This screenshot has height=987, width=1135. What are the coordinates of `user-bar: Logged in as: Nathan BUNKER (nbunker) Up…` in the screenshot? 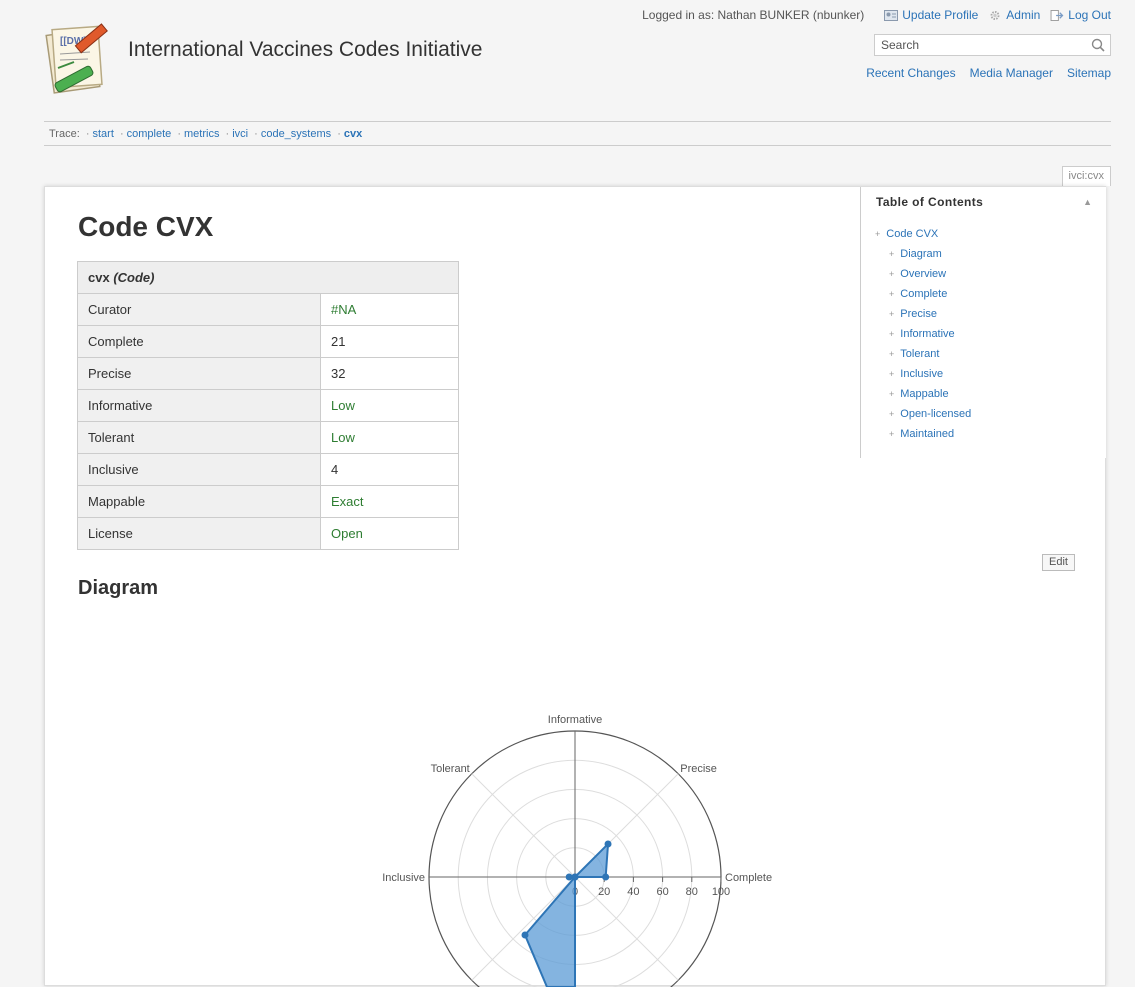 It's located at (876, 15).